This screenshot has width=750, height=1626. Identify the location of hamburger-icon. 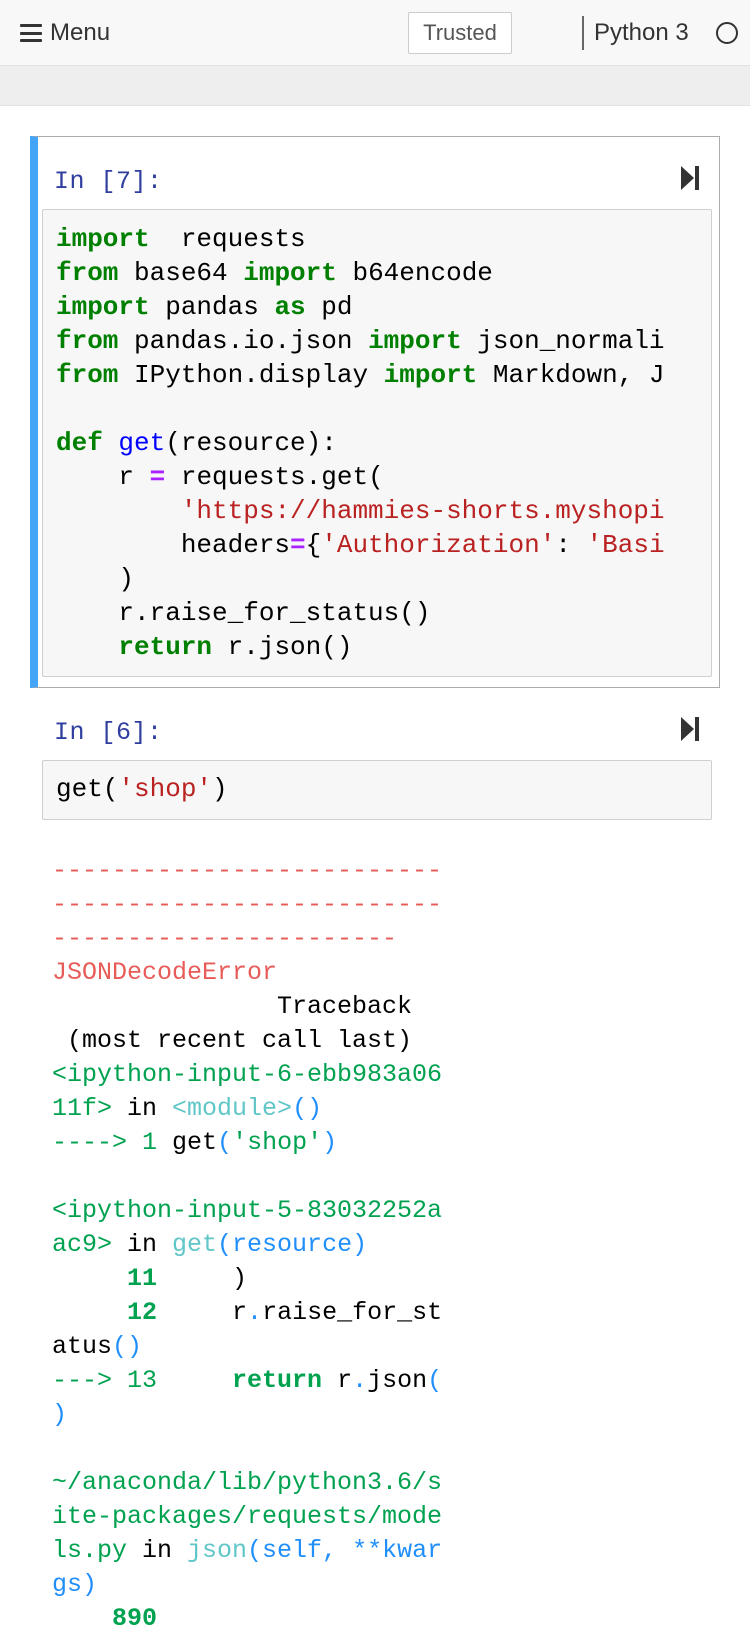
(31, 33).